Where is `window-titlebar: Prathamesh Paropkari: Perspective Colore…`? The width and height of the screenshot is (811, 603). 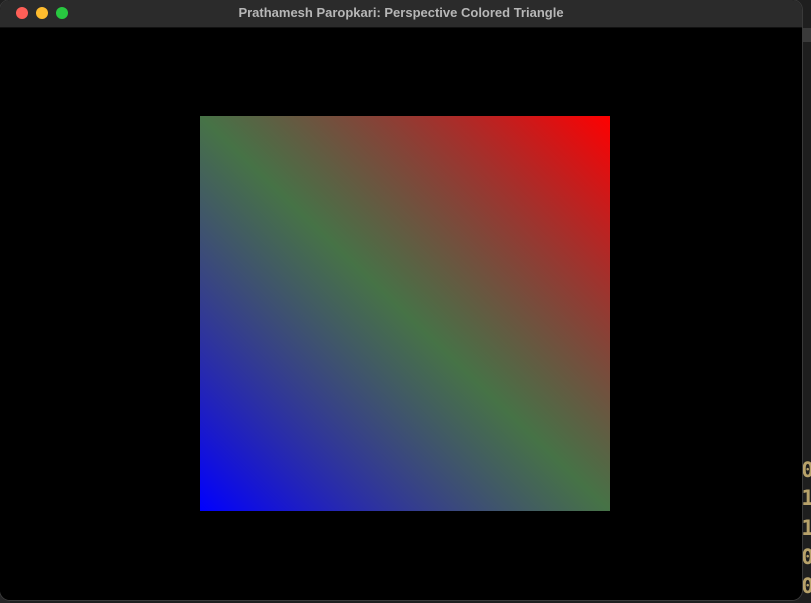
window-titlebar: Prathamesh Paropkari: Perspective Colore… is located at coordinates (401, 14).